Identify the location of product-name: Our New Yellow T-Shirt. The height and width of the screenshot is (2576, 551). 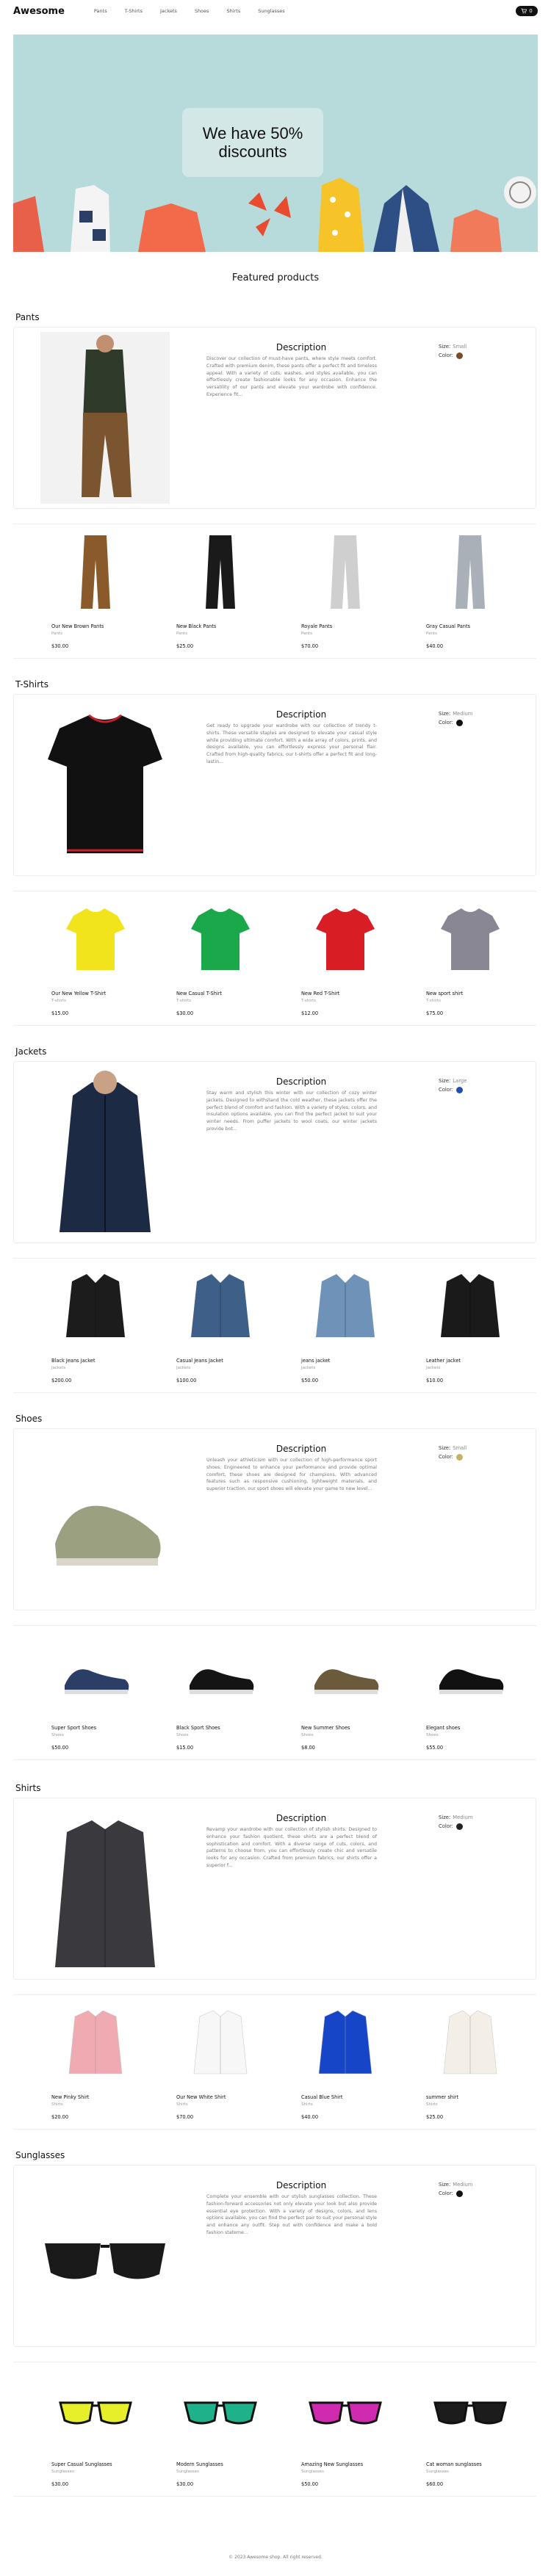
(95, 993).